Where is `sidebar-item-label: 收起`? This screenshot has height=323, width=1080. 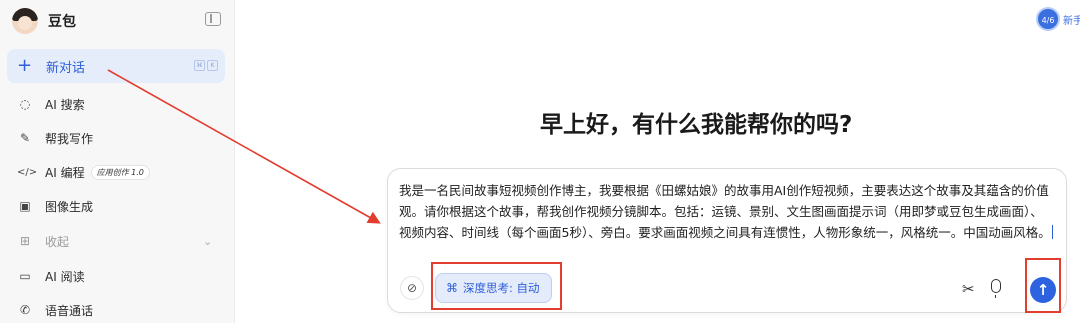 sidebar-item-label: 收起 is located at coordinates (57, 241).